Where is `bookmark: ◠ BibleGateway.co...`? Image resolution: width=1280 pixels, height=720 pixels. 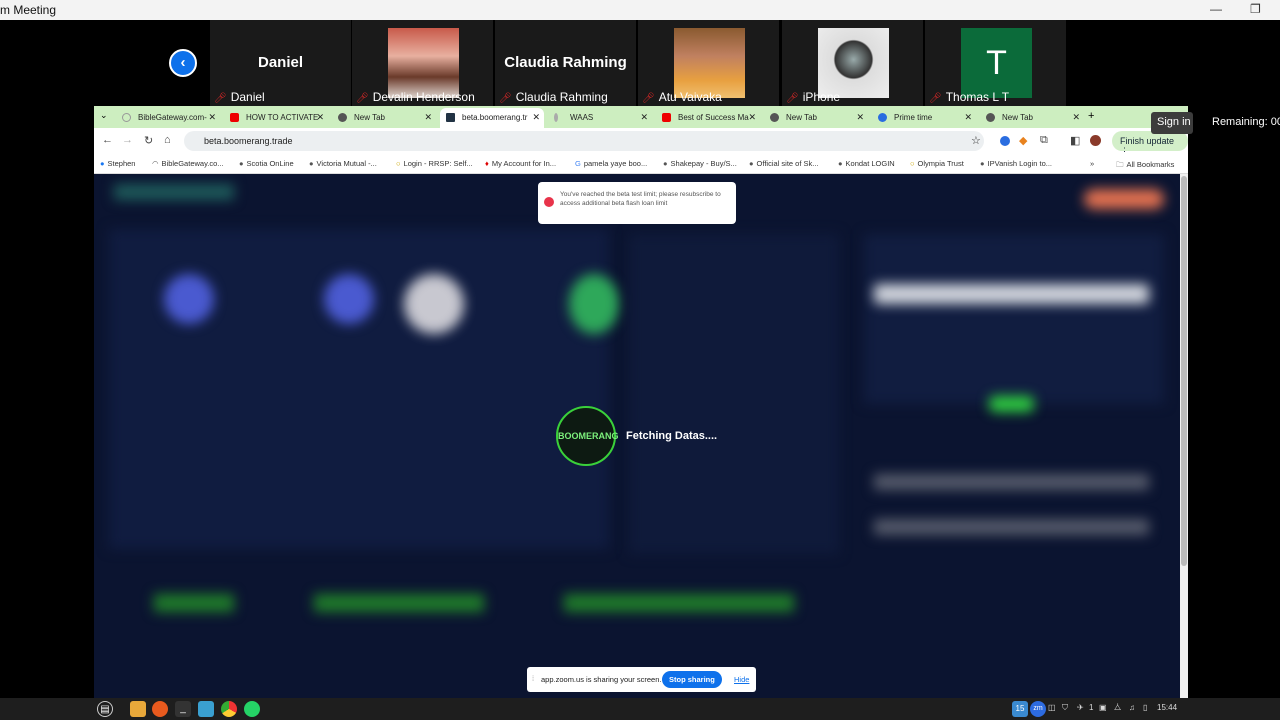
bookmark: ◠ BibleGateway.co... is located at coordinates (188, 163).